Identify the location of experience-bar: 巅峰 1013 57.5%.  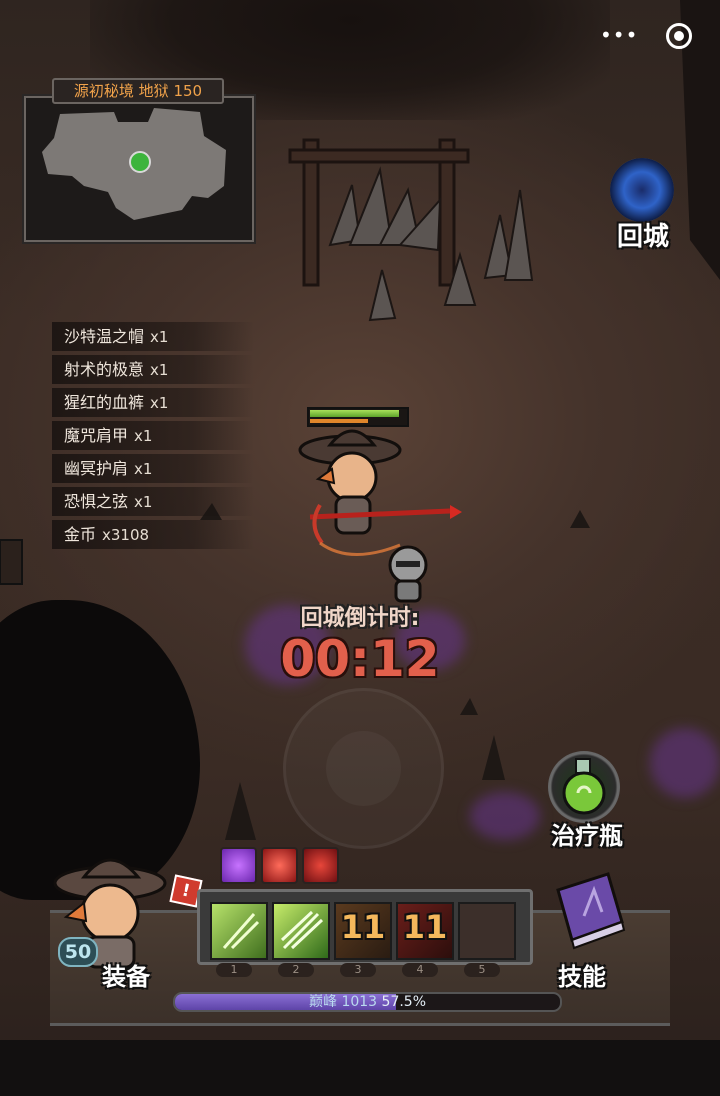
(367, 1002).